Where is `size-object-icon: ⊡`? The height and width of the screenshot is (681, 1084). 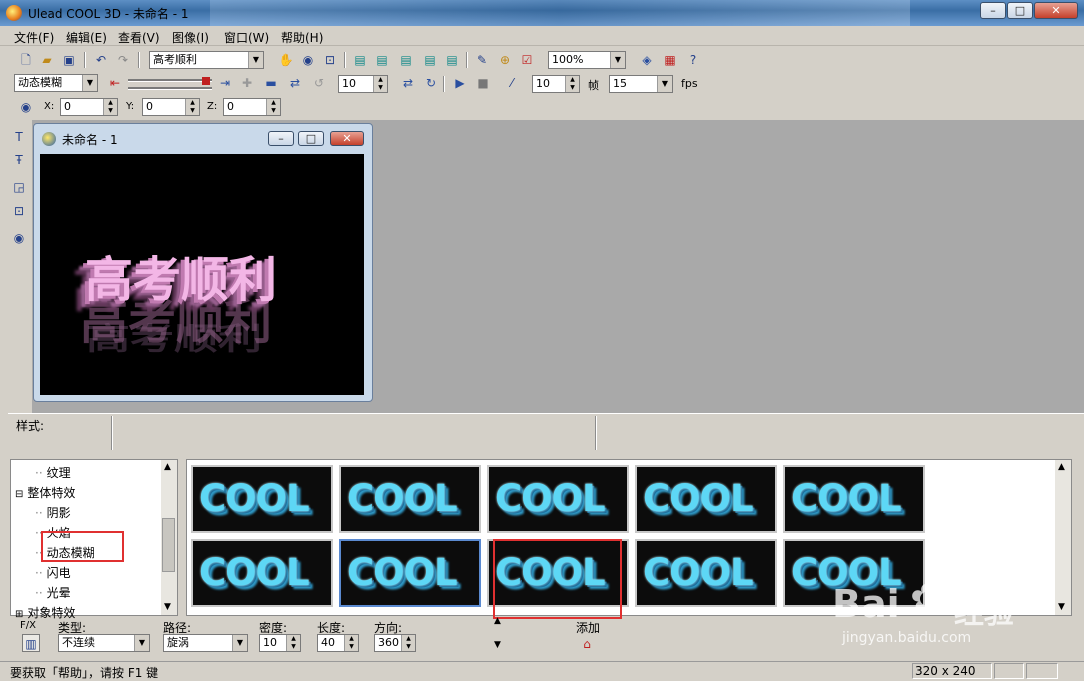
size-object-icon: ⊡ is located at coordinates (330, 60).